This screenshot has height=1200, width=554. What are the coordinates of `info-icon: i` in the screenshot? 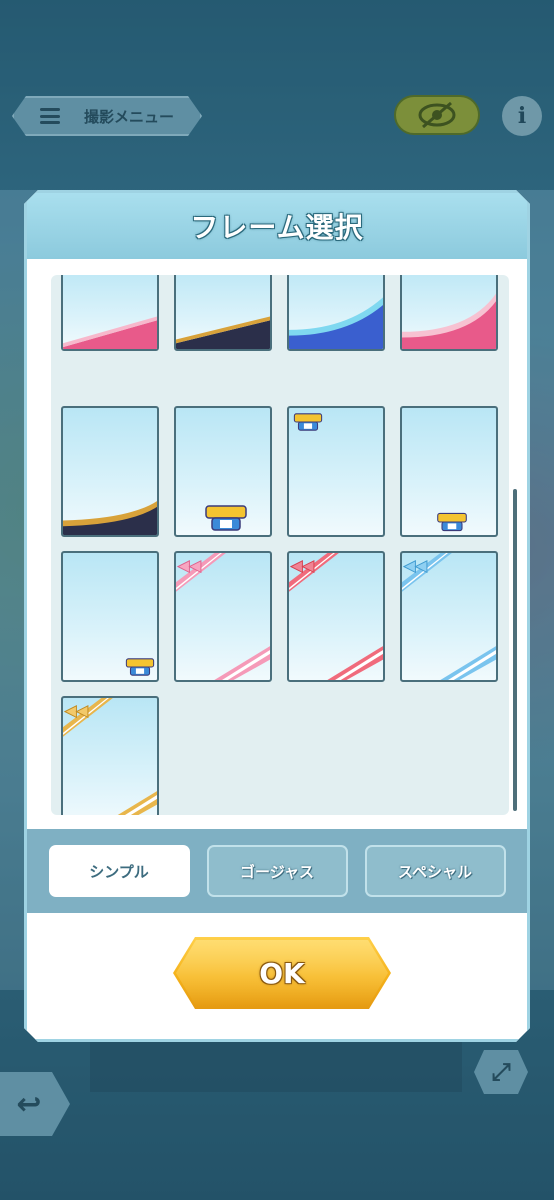 It's located at (522, 116).